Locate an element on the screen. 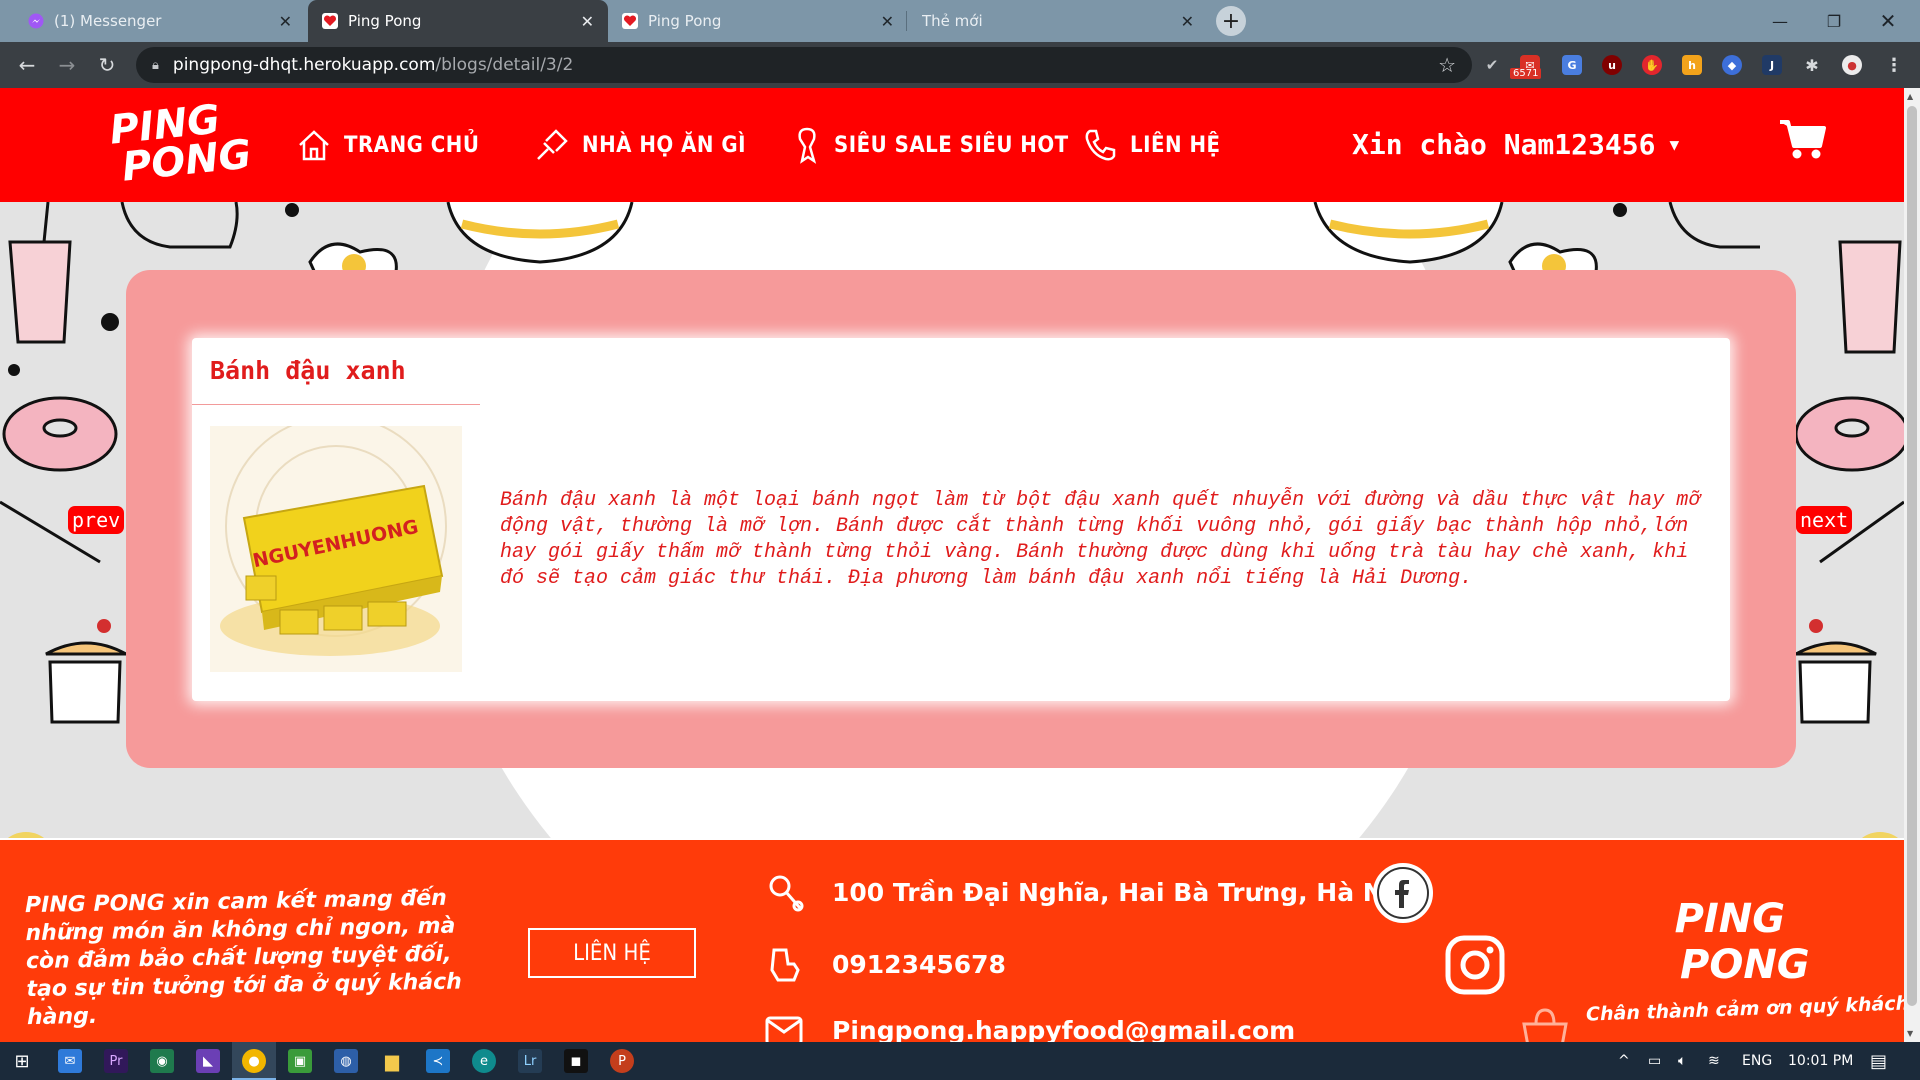 This screenshot has height=1080, width=1920. footer-email-text: Pingpong.happyfood@gmail.com is located at coordinates (1064, 1029).